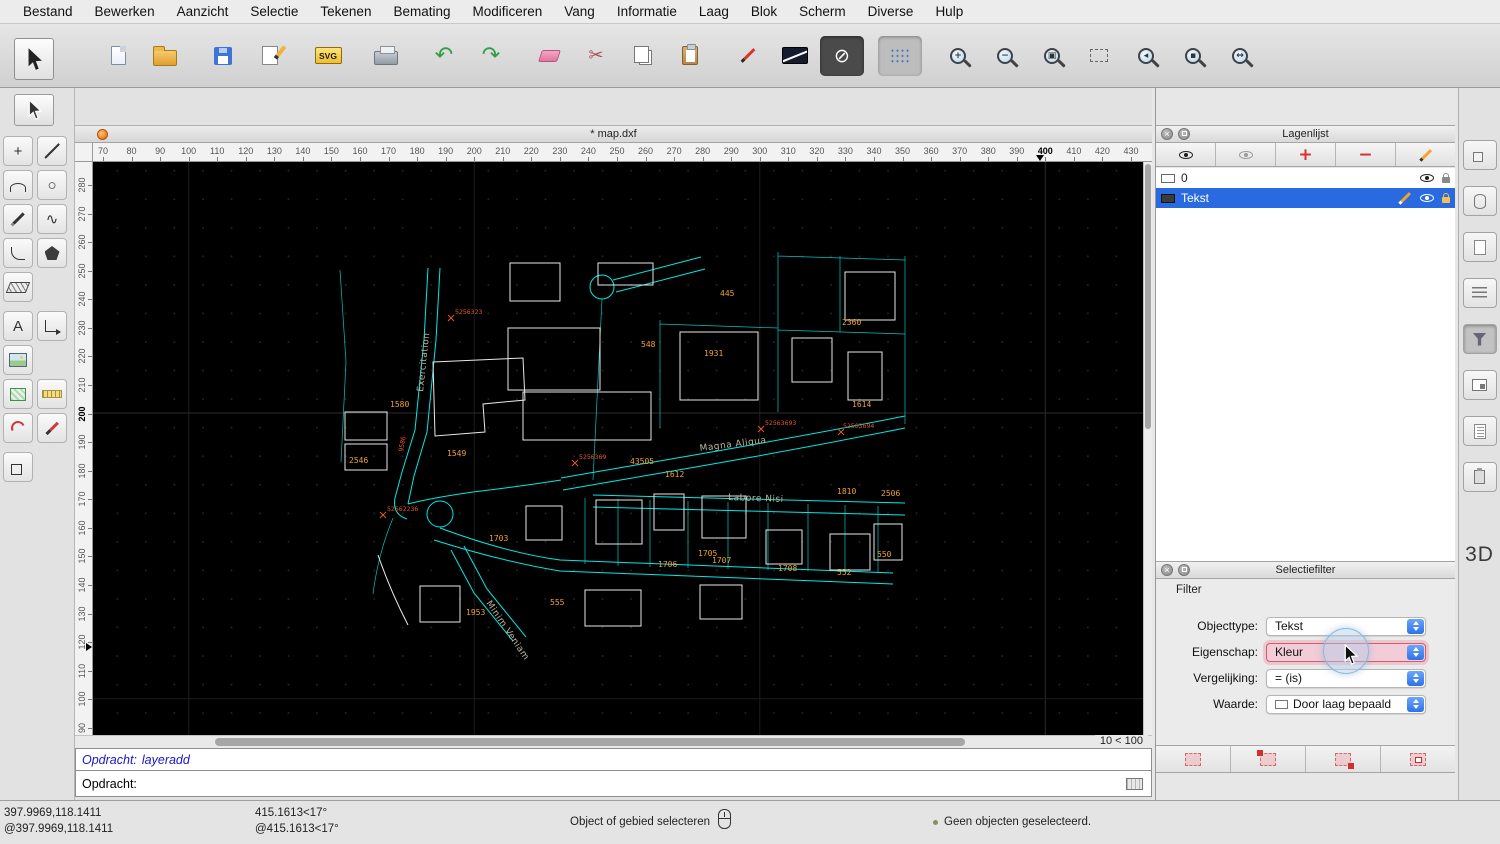 Image resolution: width=1500 pixels, height=844 pixels. Describe the element at coordinates (345, 11) in the screenshot. I see `menu-tekenen: Tekenen` at that location.